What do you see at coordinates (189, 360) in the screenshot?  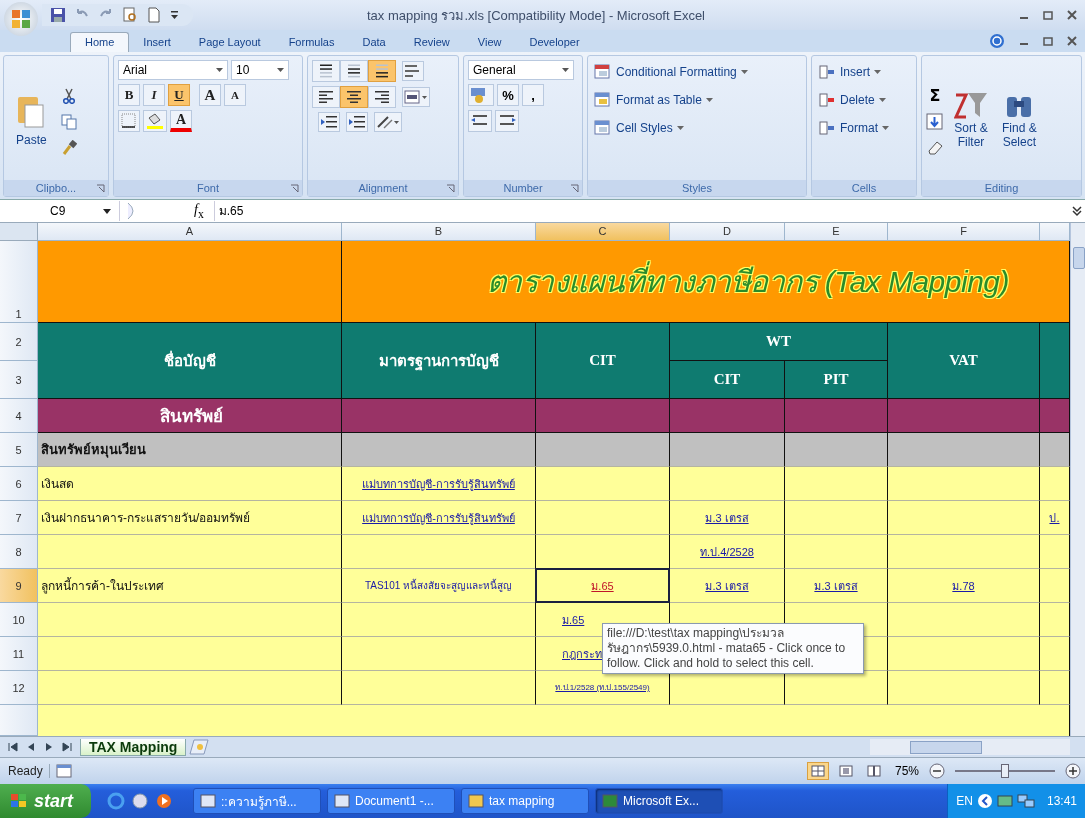 I see `column-heading: ชื่อบัญชี` at bounding box center [189, 360].